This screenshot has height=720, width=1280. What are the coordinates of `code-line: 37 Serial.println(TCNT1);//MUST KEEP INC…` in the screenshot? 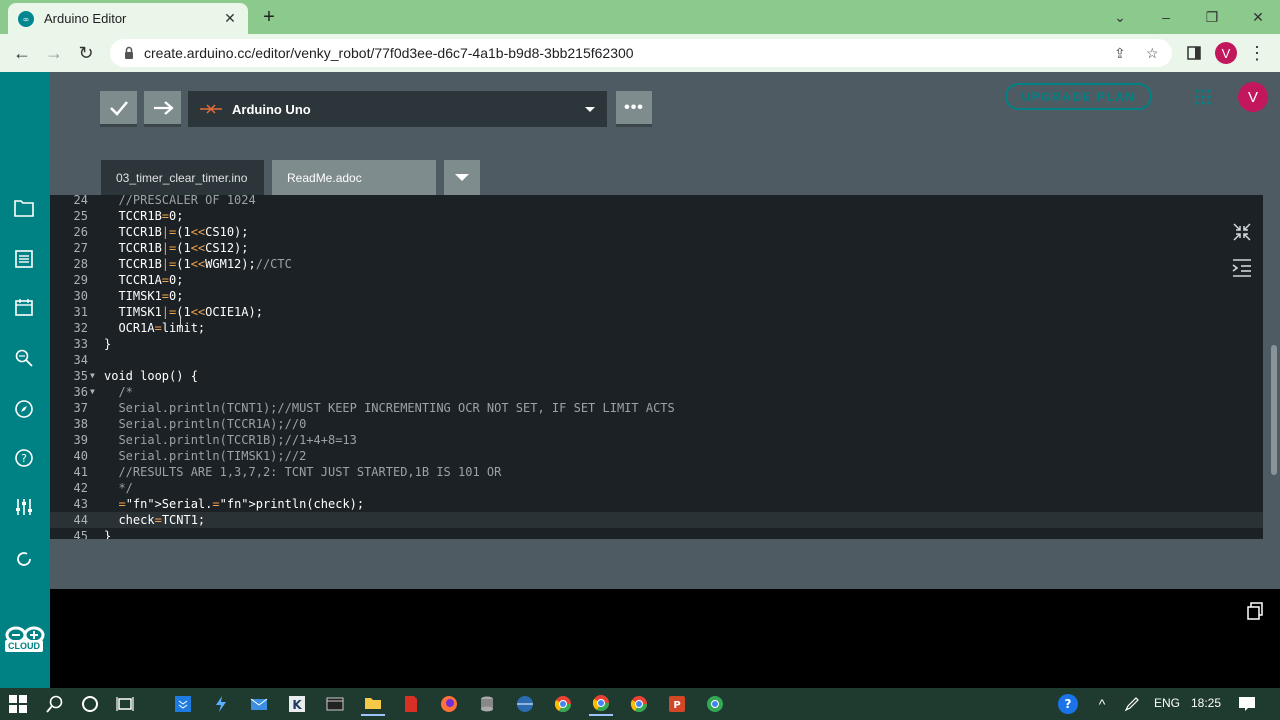 It's located at (656, 408).